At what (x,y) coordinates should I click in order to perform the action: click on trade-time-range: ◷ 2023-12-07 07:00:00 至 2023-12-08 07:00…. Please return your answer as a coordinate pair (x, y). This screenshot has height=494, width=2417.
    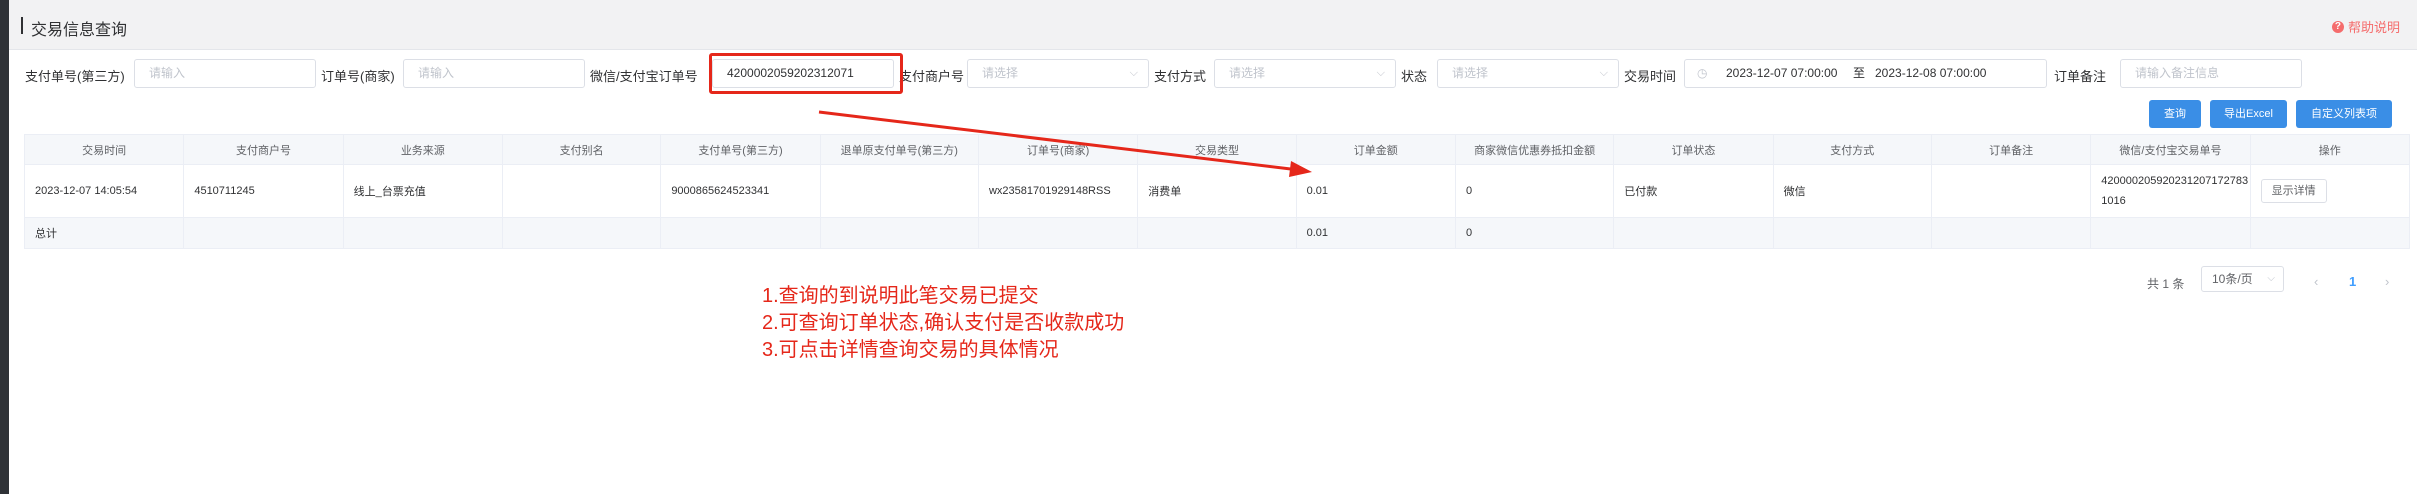
    Looking at the image, I should click on (1865, 73).